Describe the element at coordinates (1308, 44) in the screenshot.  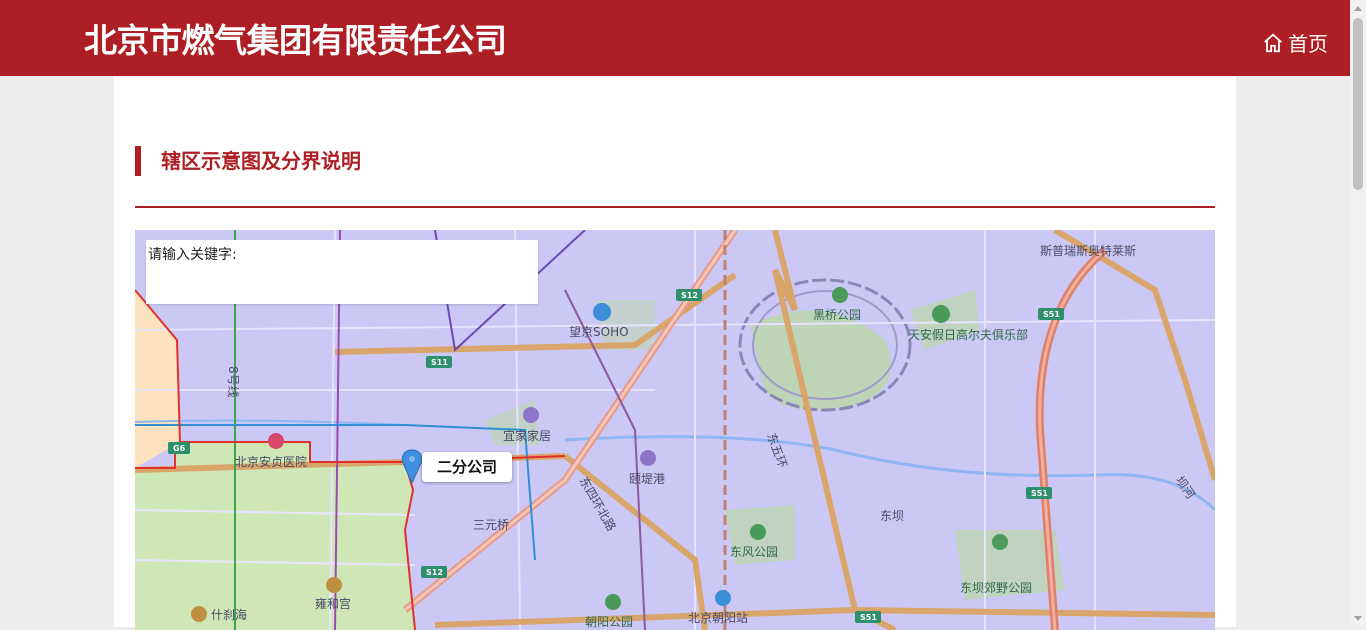
I see `home-label: 首页` at that location.